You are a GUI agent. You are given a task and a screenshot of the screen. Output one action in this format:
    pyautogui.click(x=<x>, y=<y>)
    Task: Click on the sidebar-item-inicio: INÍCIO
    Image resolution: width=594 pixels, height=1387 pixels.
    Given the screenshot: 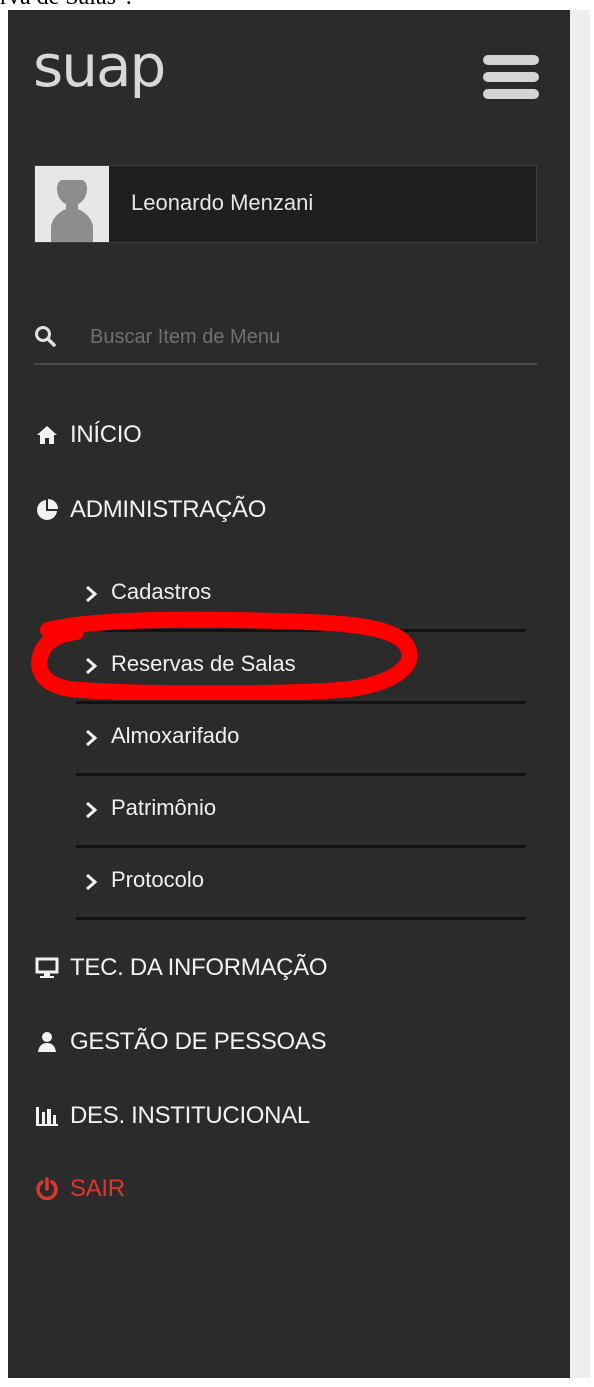 What is the action you would take?
    pyautogui.click(x=88, y=435)
    